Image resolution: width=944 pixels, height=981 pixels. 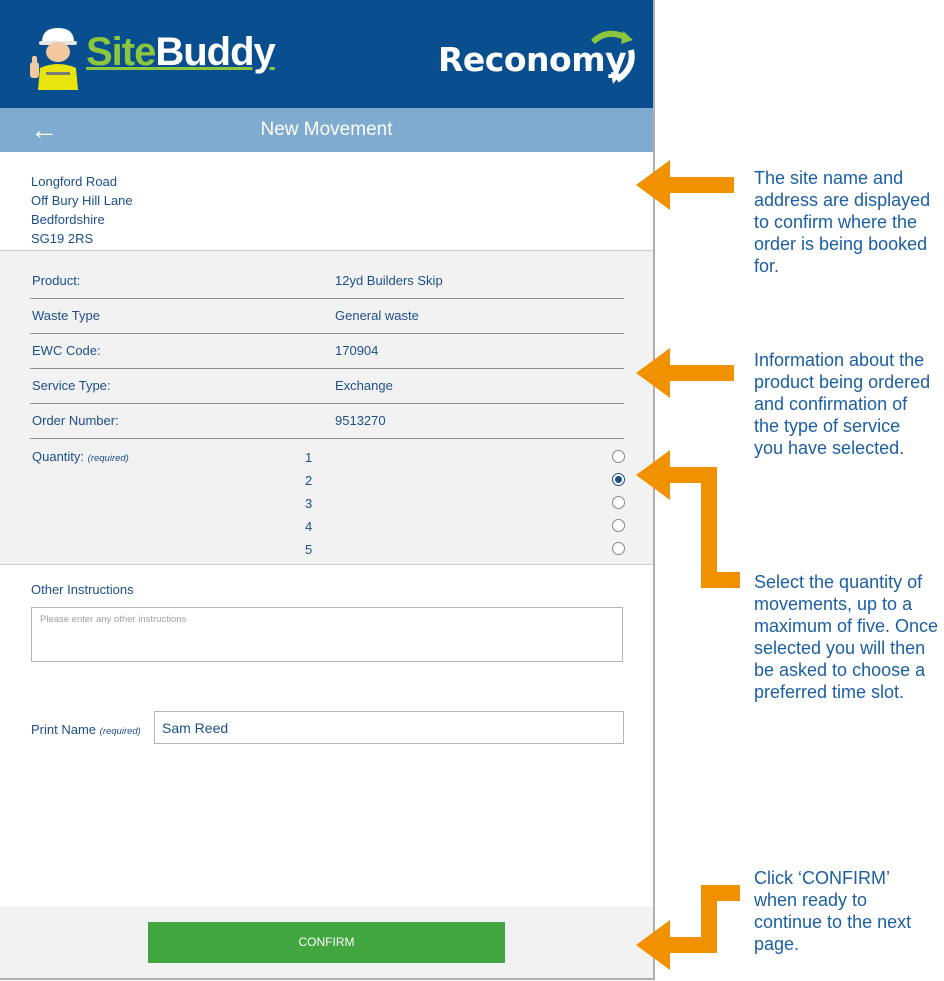 I want to click on quantity-option: 3, so click(x=465, y=504).